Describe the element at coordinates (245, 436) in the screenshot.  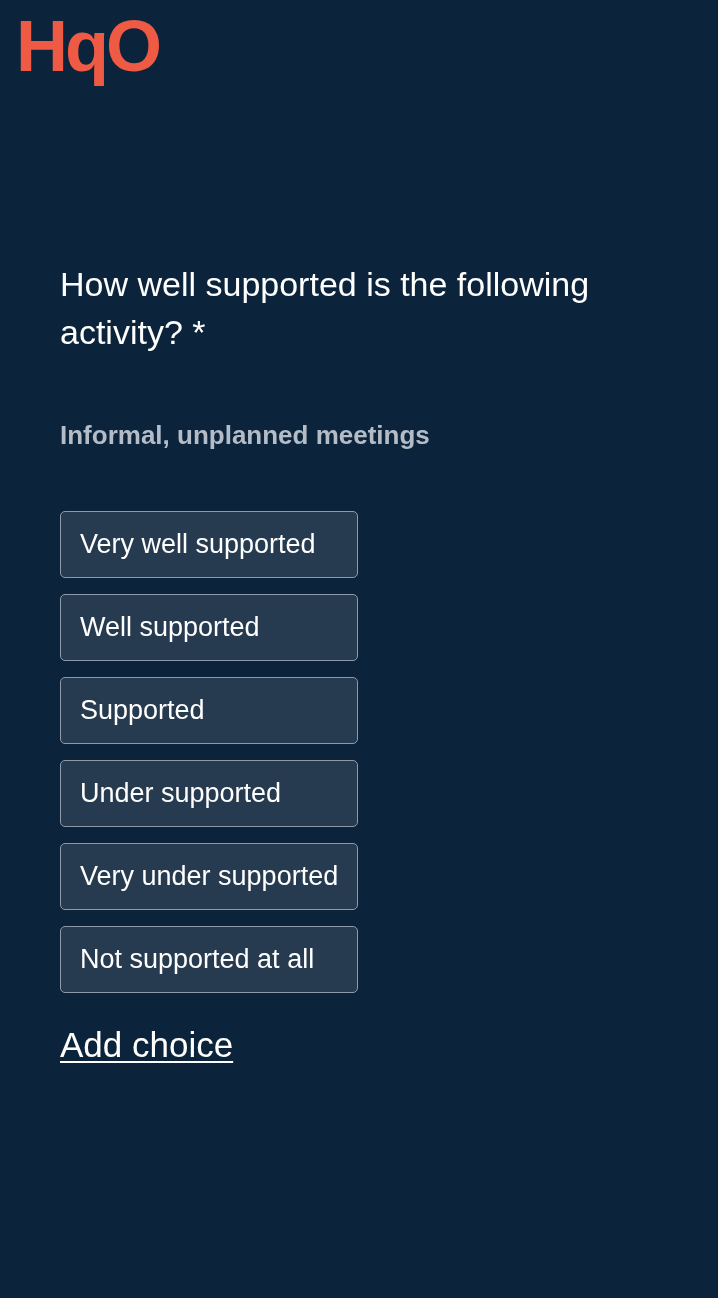
I see `activity-name: Informal, unplanned meetings` at that location.